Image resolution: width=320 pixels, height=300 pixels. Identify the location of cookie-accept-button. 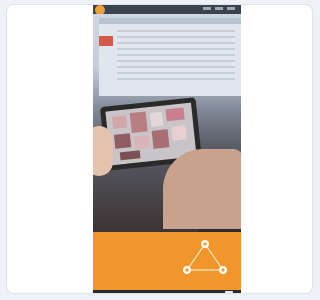
(229, 292).